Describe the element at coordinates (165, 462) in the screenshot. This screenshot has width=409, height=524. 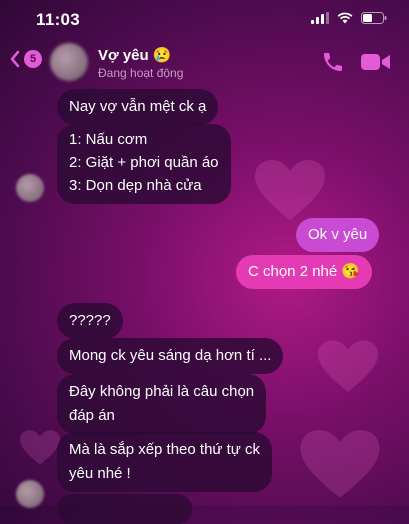
I see `message-bubble: Mà là sắp xếp theo thứ tự ck yêu nhé !` at that location.